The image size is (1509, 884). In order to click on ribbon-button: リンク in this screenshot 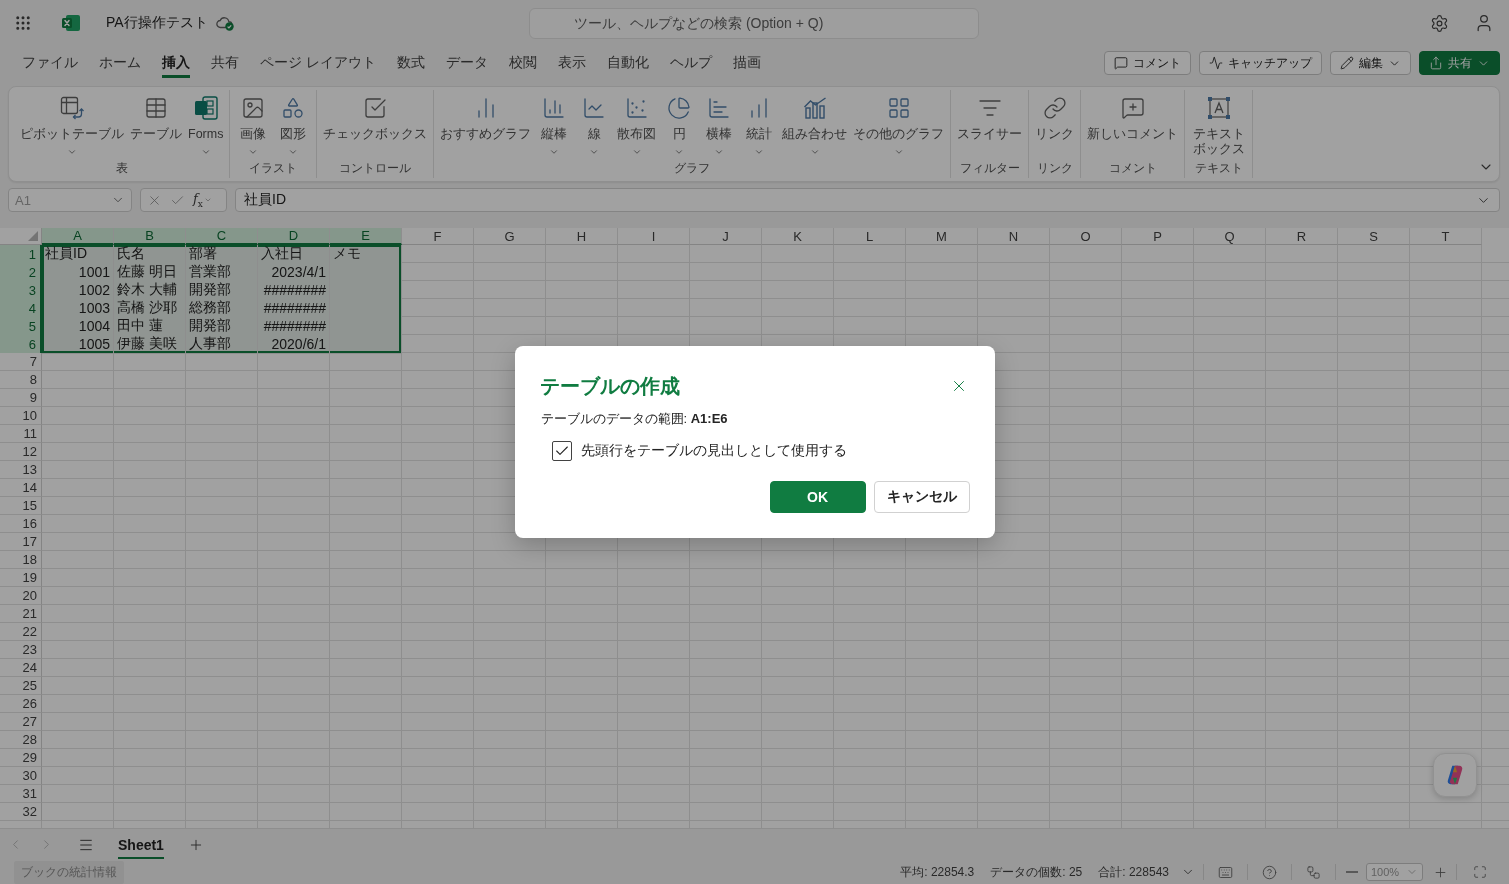, I will do `click(1055, 117)`.